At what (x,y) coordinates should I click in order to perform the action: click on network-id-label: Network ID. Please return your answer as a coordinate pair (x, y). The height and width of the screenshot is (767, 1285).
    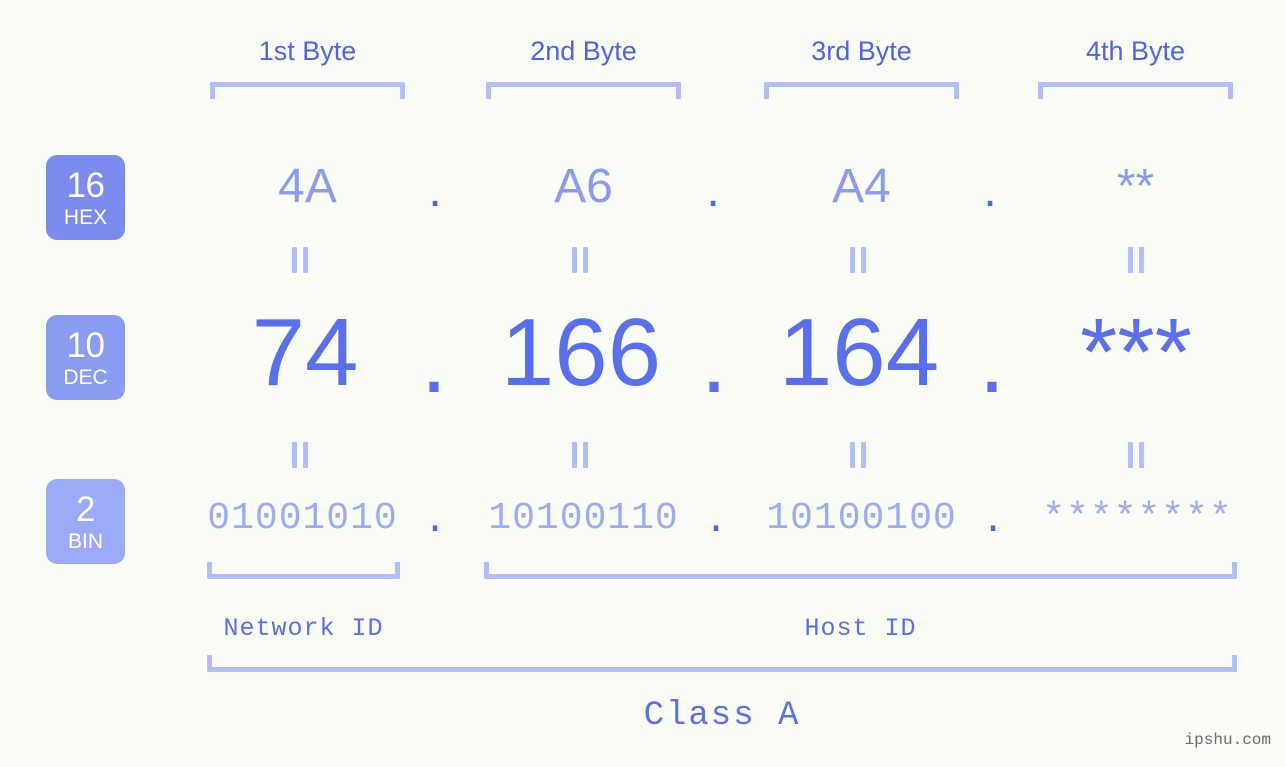
    Looking at the image, I should click on (303, 628).